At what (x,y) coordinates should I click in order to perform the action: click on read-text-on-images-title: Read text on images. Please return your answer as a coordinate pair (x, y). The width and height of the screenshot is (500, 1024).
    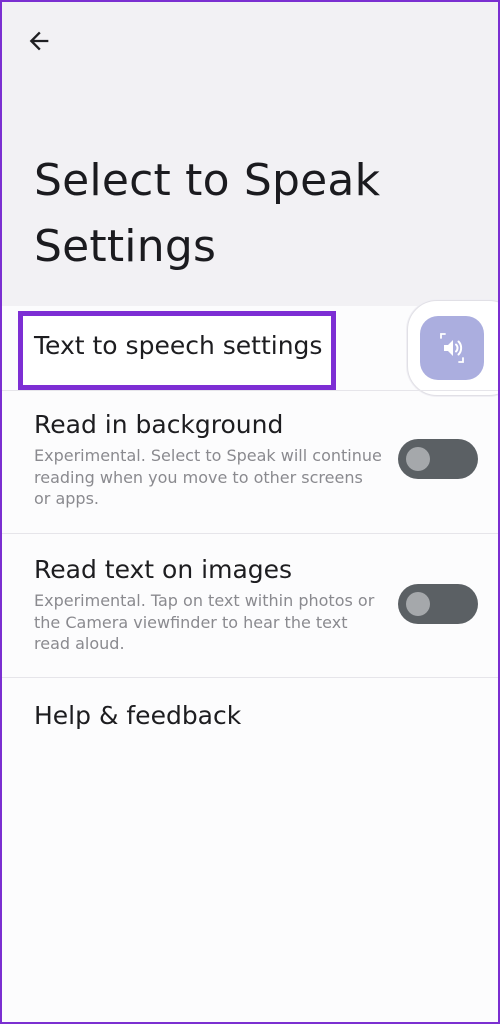
    Looking at the image, I should click on (163, 569).